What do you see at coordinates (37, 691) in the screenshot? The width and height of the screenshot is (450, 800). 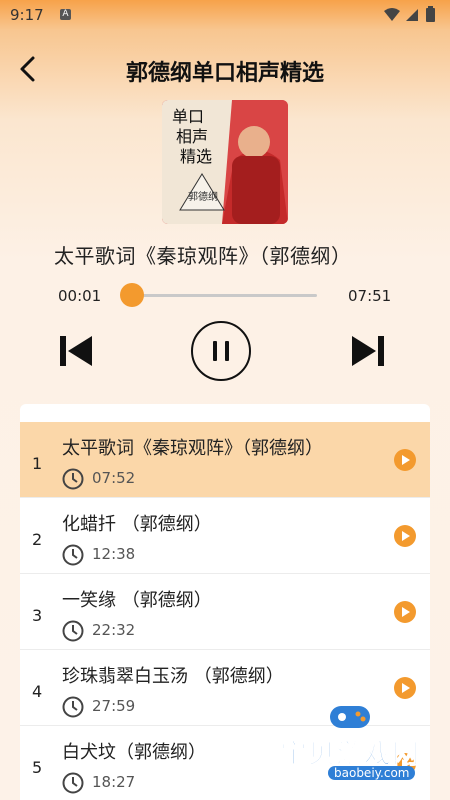 I see `track-index: 4` at bounding box center [37, 691].